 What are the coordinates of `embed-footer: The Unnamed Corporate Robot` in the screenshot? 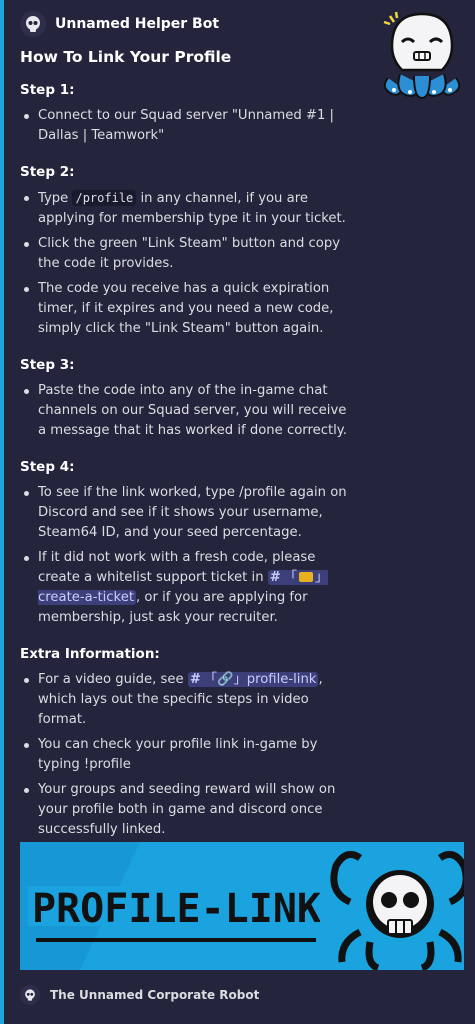 It's located at (139, 995).